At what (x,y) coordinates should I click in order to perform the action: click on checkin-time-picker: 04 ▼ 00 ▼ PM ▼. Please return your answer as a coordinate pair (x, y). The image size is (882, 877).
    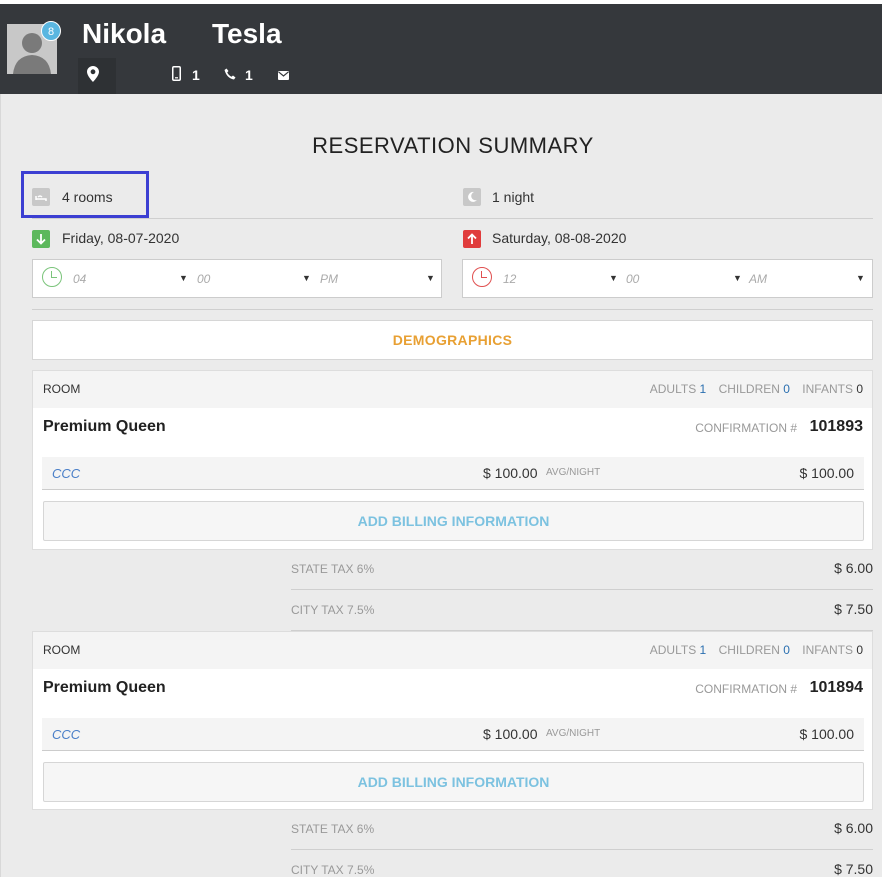
    Looking at the image, I should click on (237, 278).